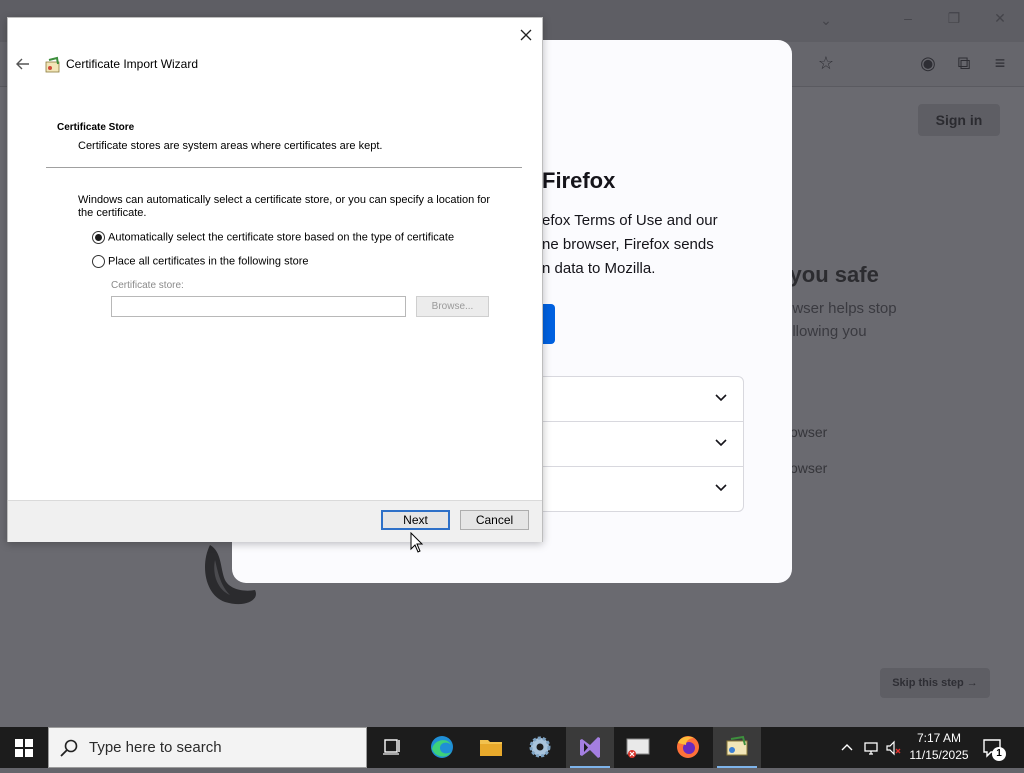  Describe the element at coordinates (98, 261) in the screenshot. I see `radio-button-unchecked` at that location.